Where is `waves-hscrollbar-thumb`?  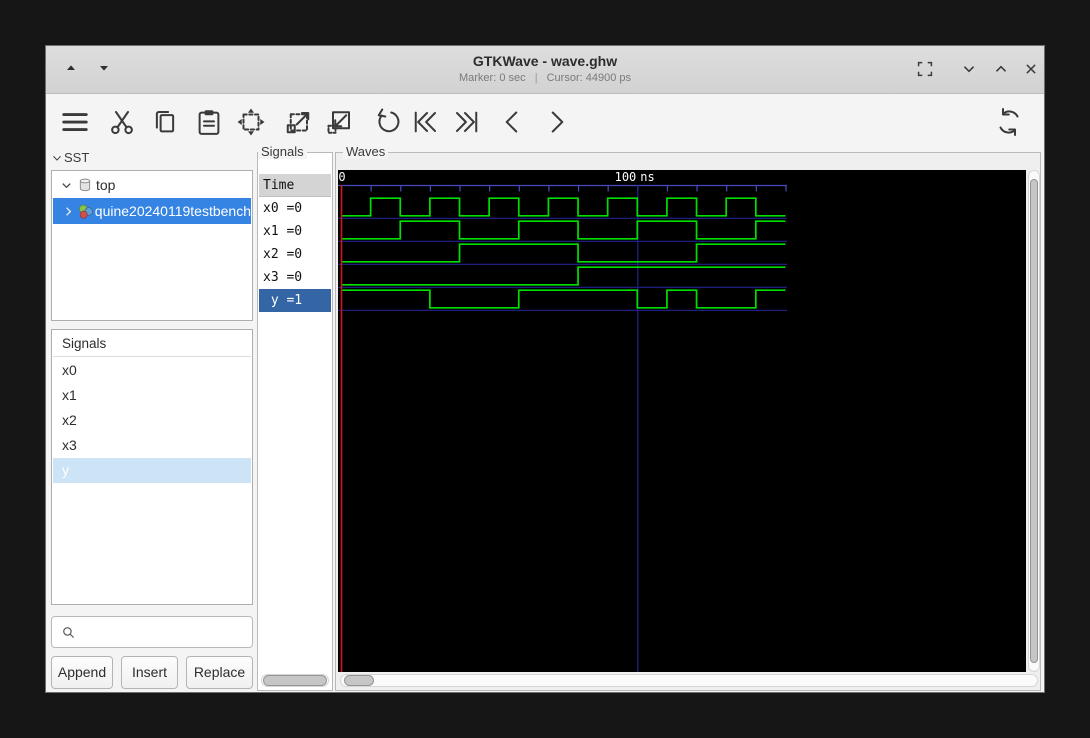
waves-hscrollbar-thumb is located at coordinates (359, 680).